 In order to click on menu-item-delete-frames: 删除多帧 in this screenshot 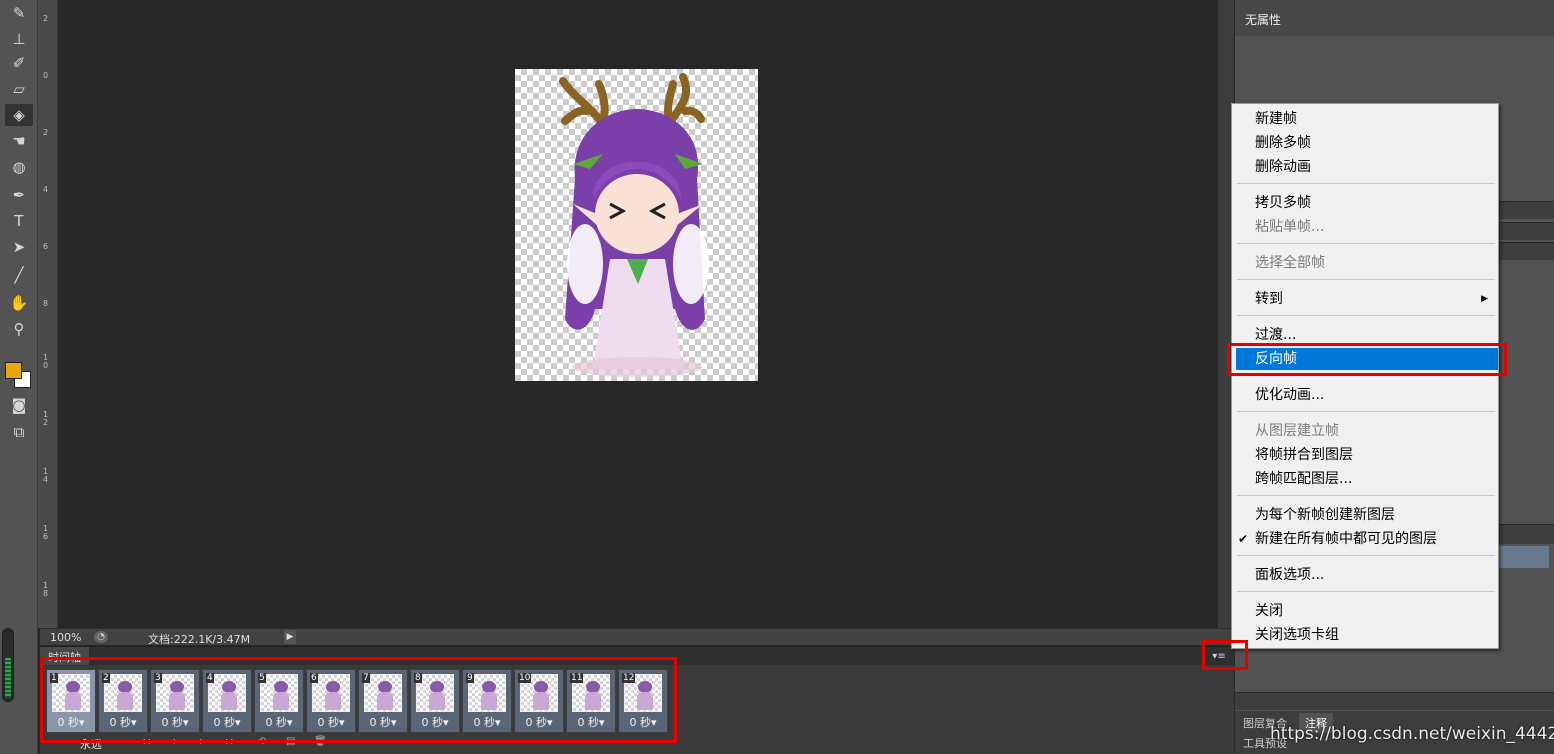, I will do `click(1367, 143)`.